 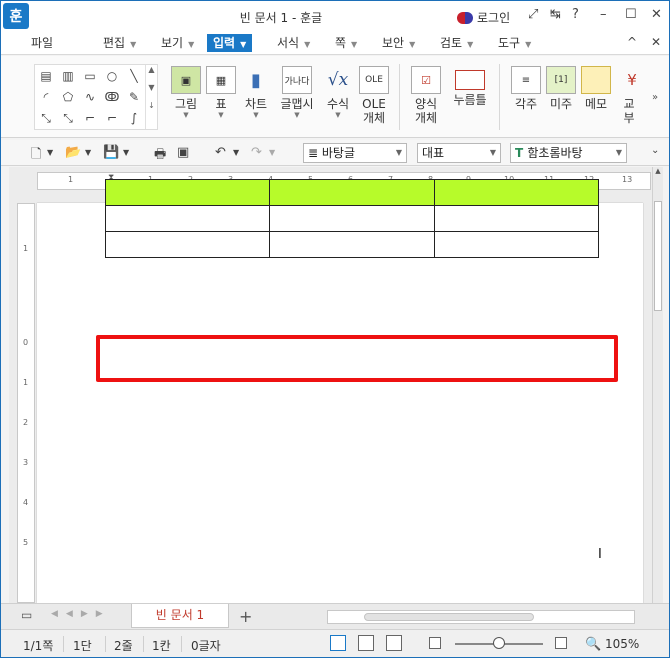 What do you see at coordinates (555, 14) in the screenshot?
I see `split-icon: ↹` at bounding box center [555, 14].